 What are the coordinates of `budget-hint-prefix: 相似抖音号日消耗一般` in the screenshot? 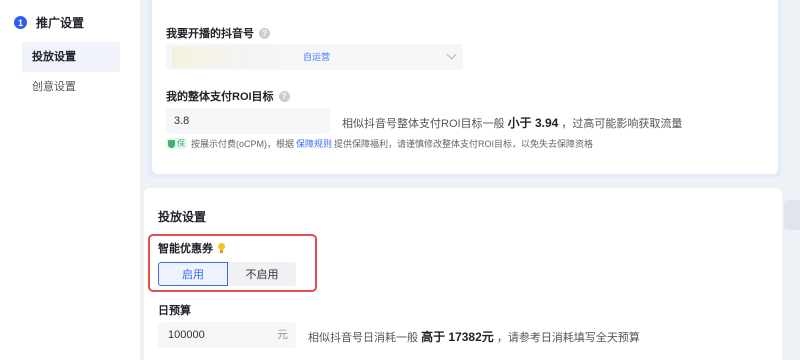 It's located at (363, 338).